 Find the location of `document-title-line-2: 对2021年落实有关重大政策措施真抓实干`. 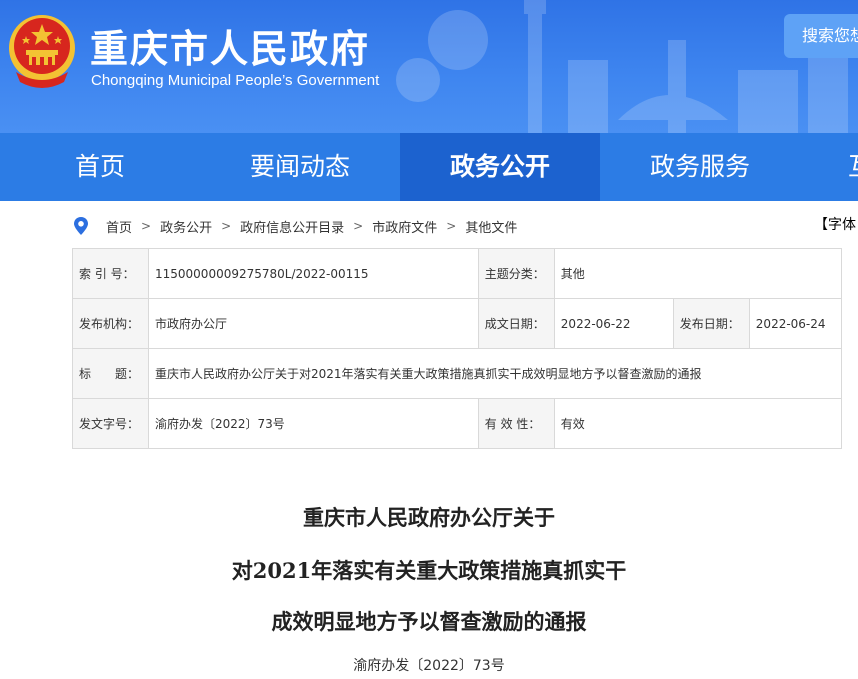

document-title-line-2: 对2021年落实有关重大政策措施真抓实干 is located at coordinates (429, 570).